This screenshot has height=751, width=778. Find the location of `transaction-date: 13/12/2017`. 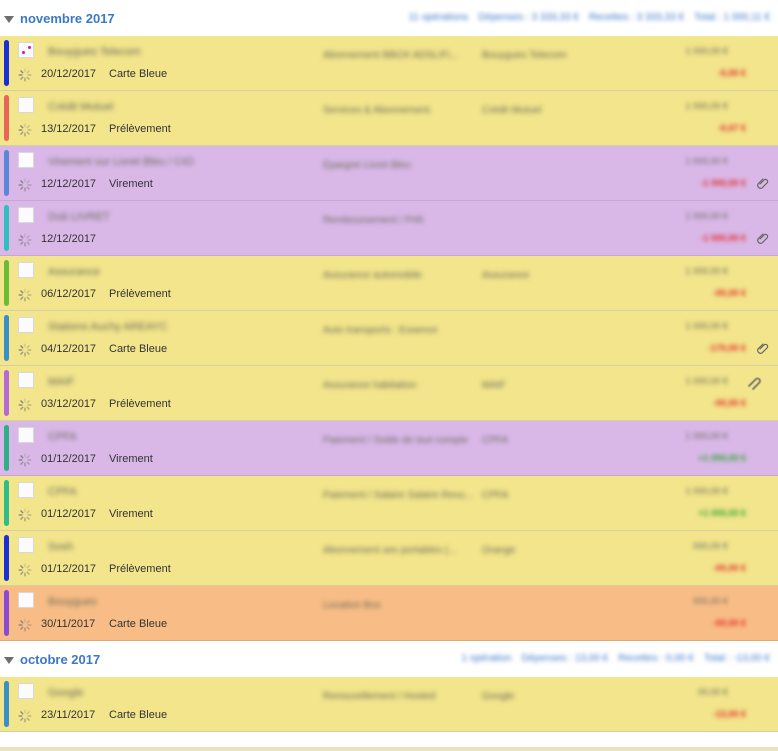

transaction-date: 13/12/2017 is located at coordinates (69, 129).